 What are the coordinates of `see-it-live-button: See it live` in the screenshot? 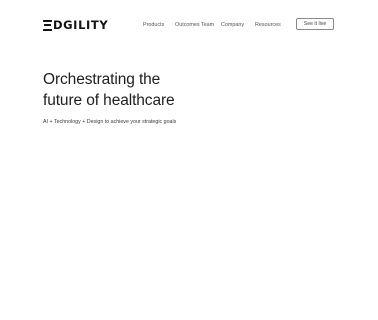 It's located at (315, 24).